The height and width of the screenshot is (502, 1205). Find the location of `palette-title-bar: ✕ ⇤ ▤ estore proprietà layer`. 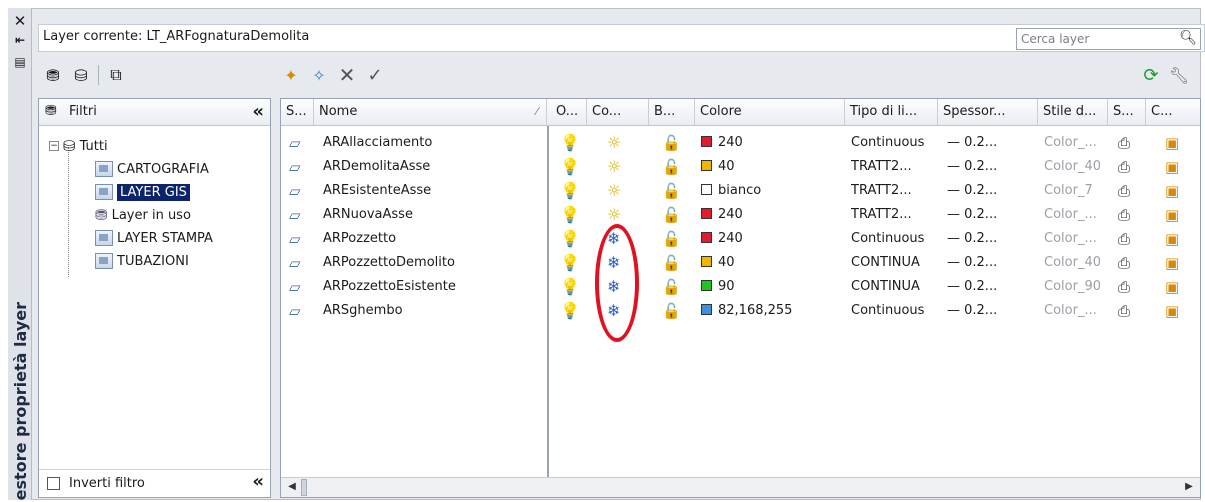

palette-title-bar: ✕ ⇤ ▤ estore proprietà layer is located at coordinates (20, 254).